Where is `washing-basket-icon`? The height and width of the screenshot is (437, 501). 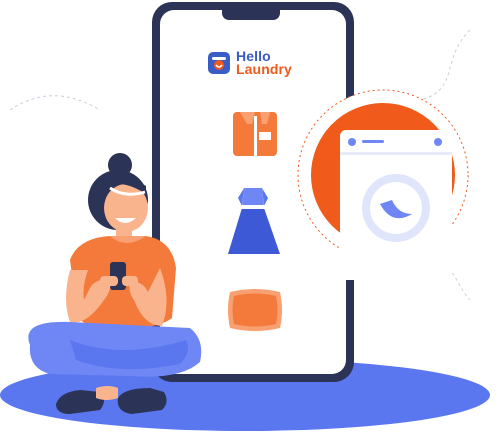
washing-basket-icon is located at coordinates (219, 63).